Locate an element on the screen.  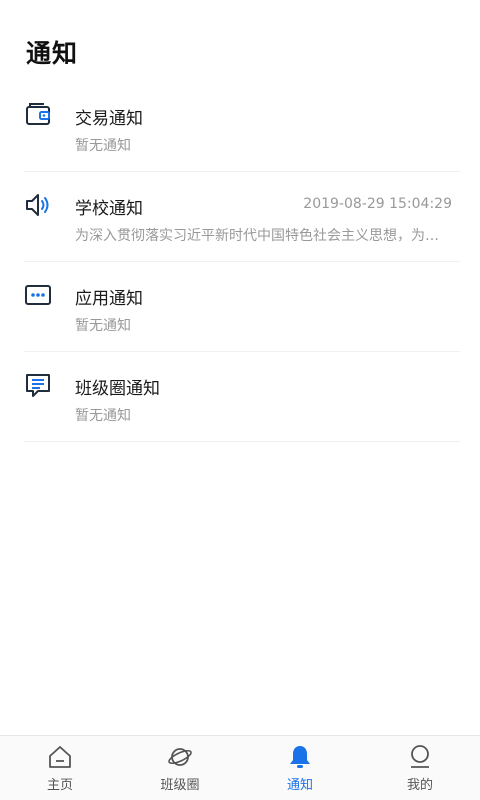
chat-dots-icon is located at coordinates (38, 295).